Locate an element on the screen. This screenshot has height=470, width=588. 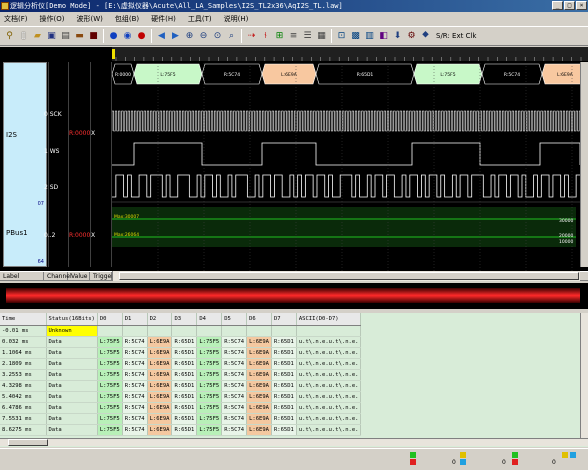
menu-packet: 包组(B) is located at coordinates (127, 19).